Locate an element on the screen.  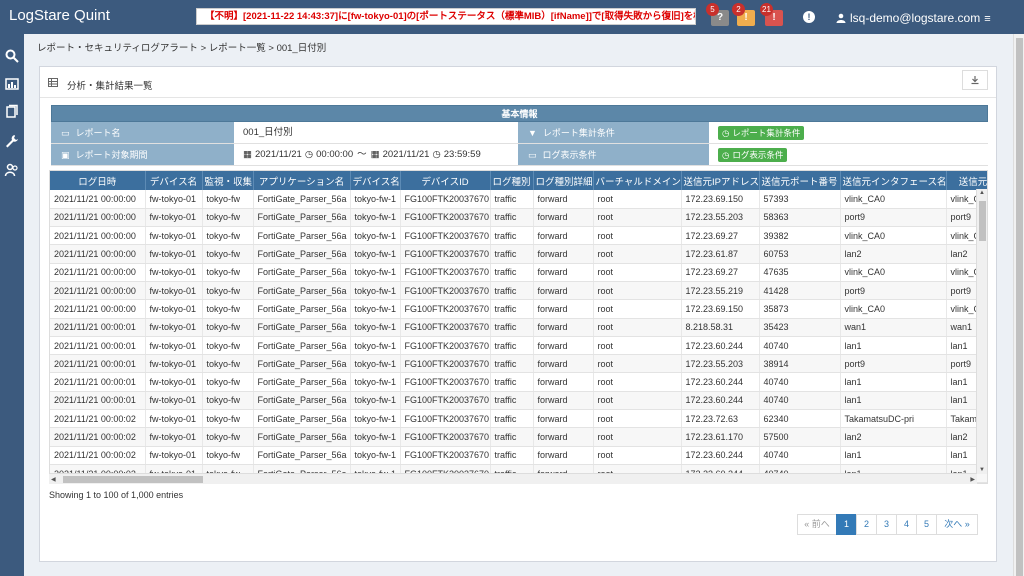
page-button-1: 1 is located at coordinates (846, 524).